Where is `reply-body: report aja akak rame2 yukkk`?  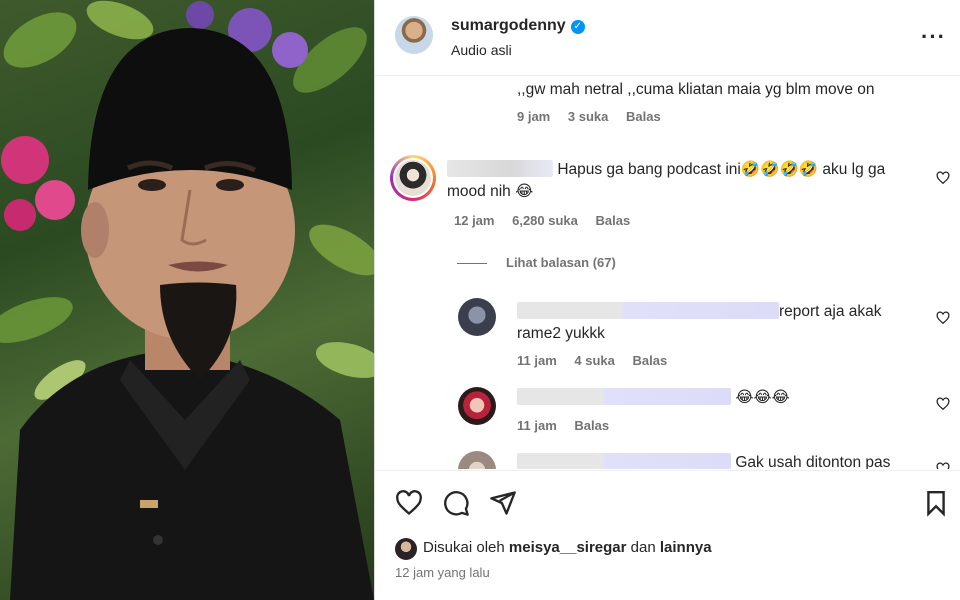
reply-body: report aja akak rame2 yukkk is located at coordinates (717, 323).